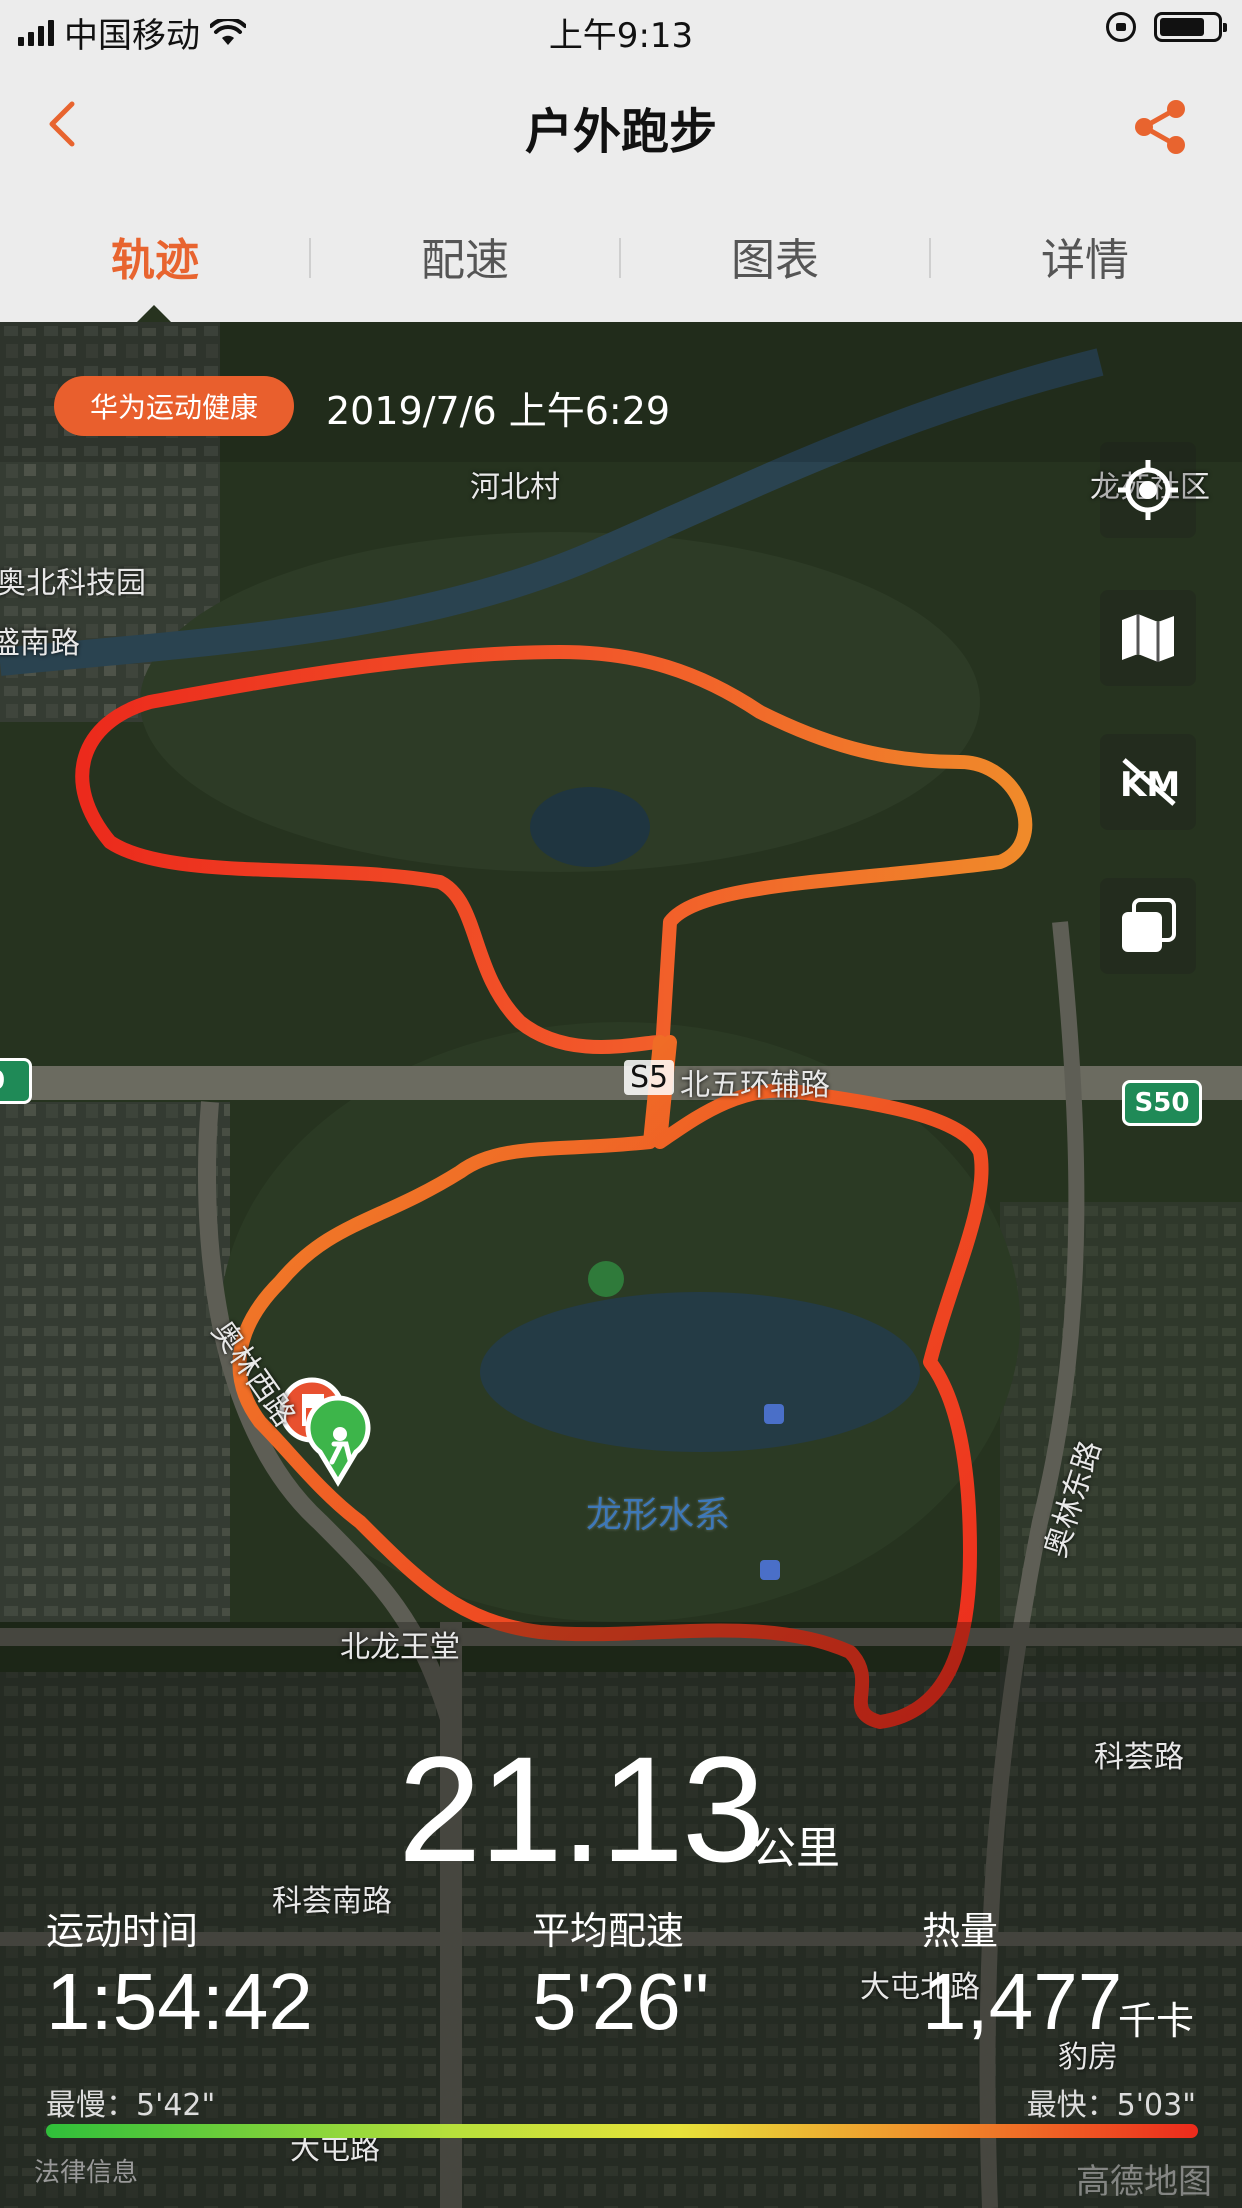 Image resolution: width=1242 pixels, height=2208 pixels. What do you see at coordinates (40, 643) in the screenshot?
I see `map-label: 盛南路` at bounding box center [40, 643].